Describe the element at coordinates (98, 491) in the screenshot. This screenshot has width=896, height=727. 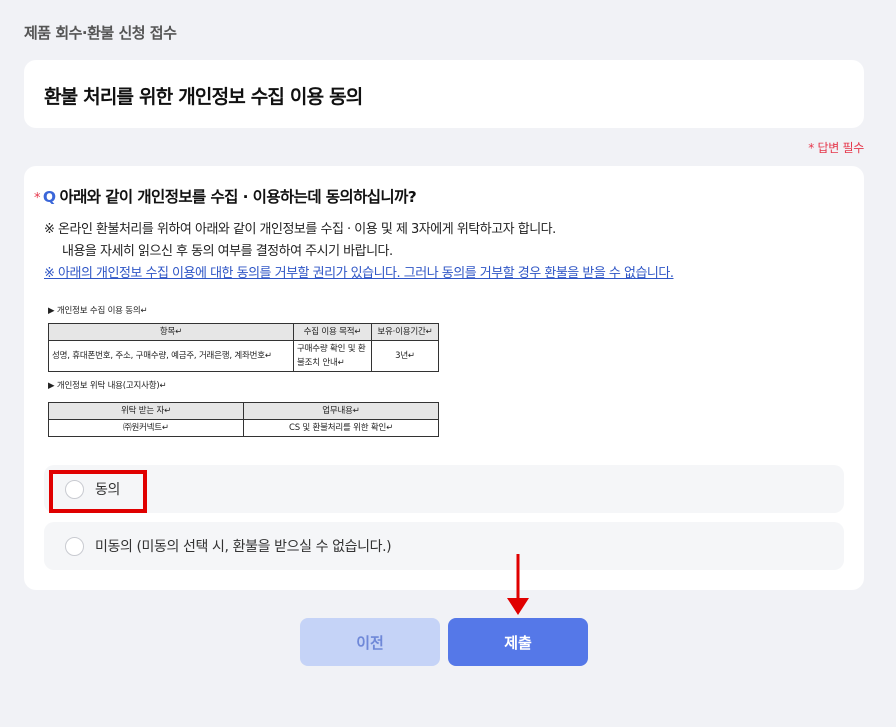
I see `annotation-highlight-box` at that location.